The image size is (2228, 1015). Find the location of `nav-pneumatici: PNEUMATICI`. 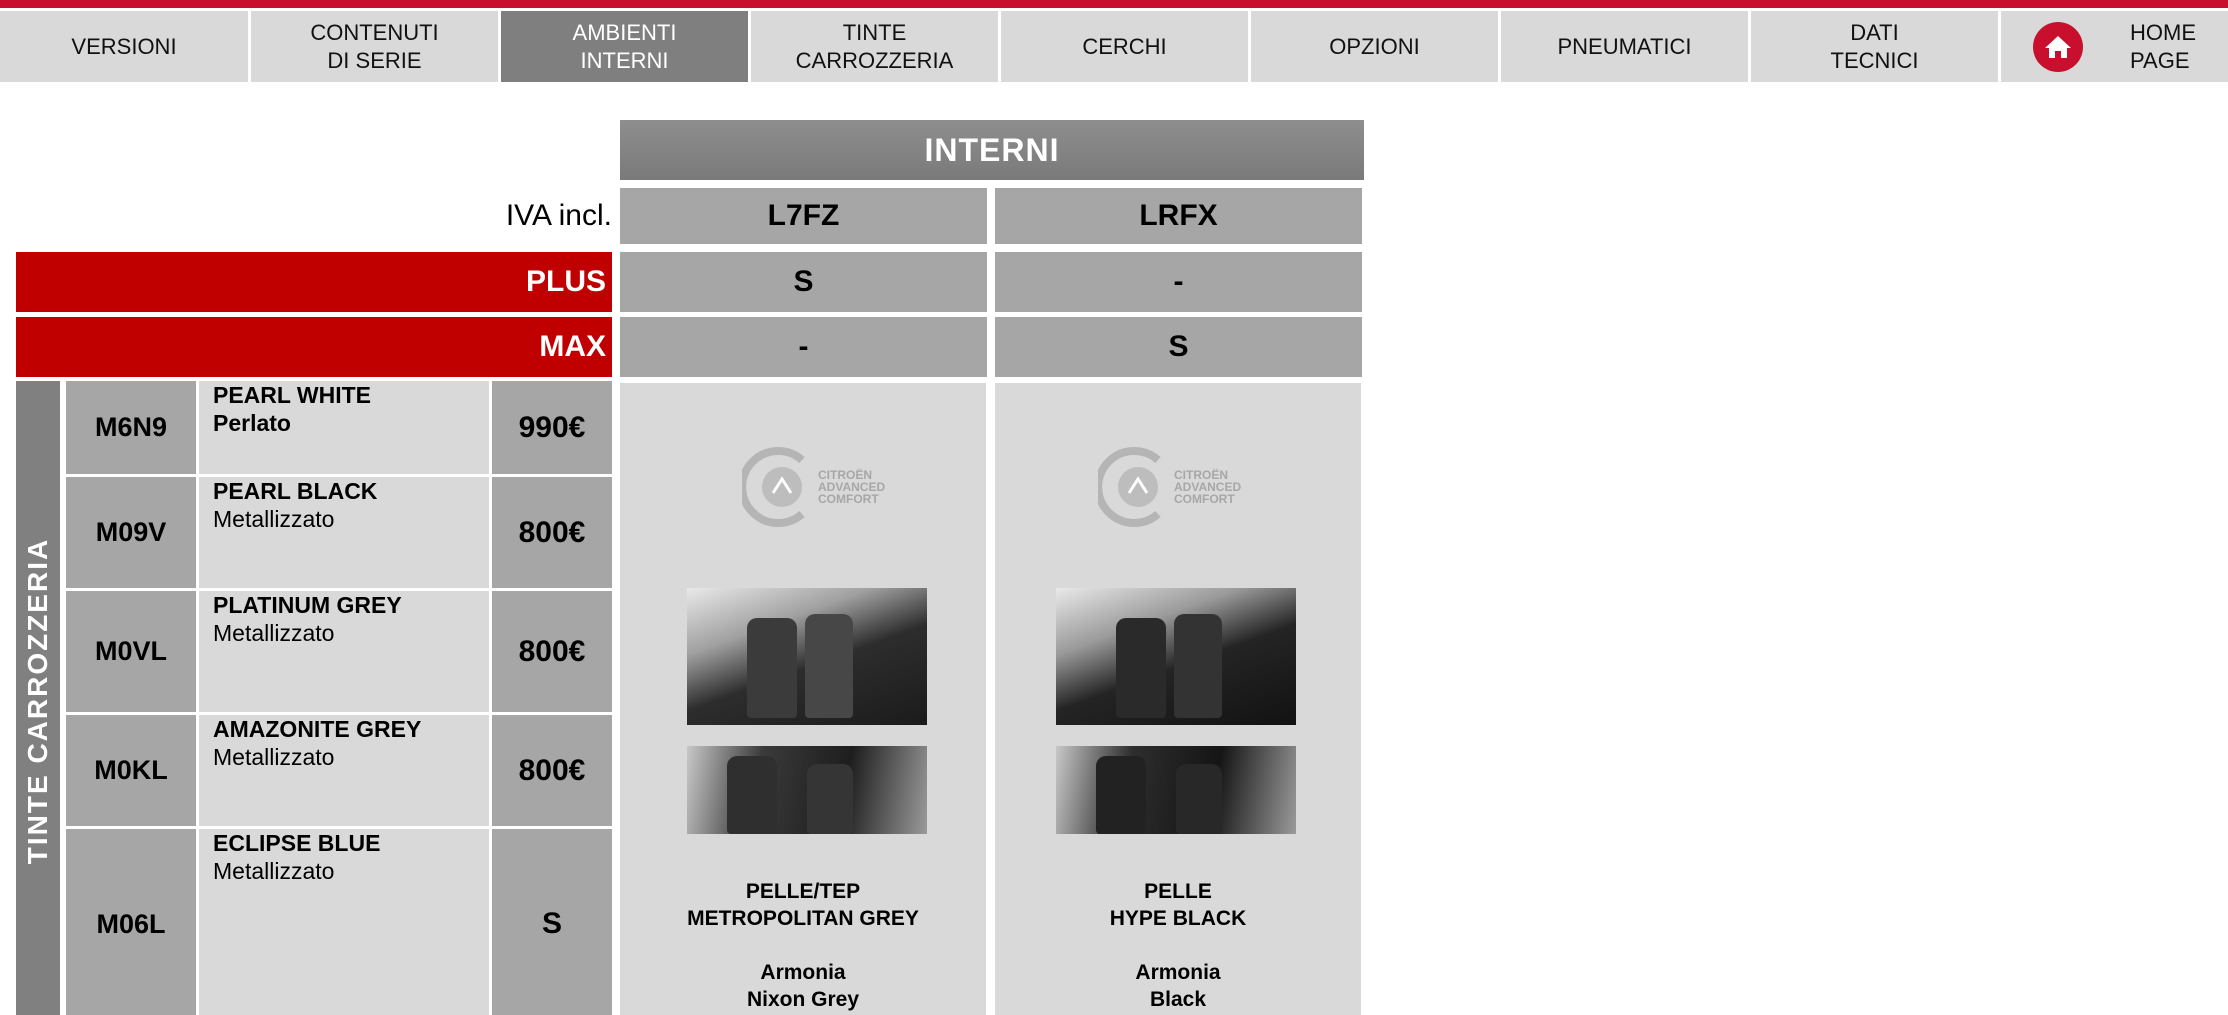

nav-pneumatici: PNEUMATICI is located at coordinates (1624, 46).